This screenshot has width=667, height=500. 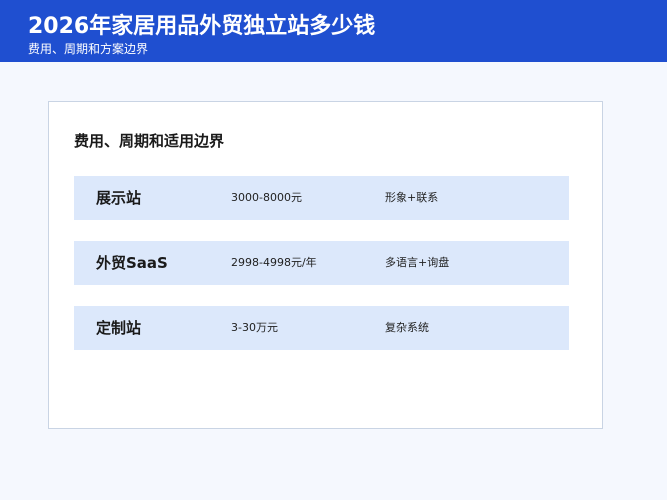 I want to click on plan-description: 形象+联系, so click(x=412, y=197).